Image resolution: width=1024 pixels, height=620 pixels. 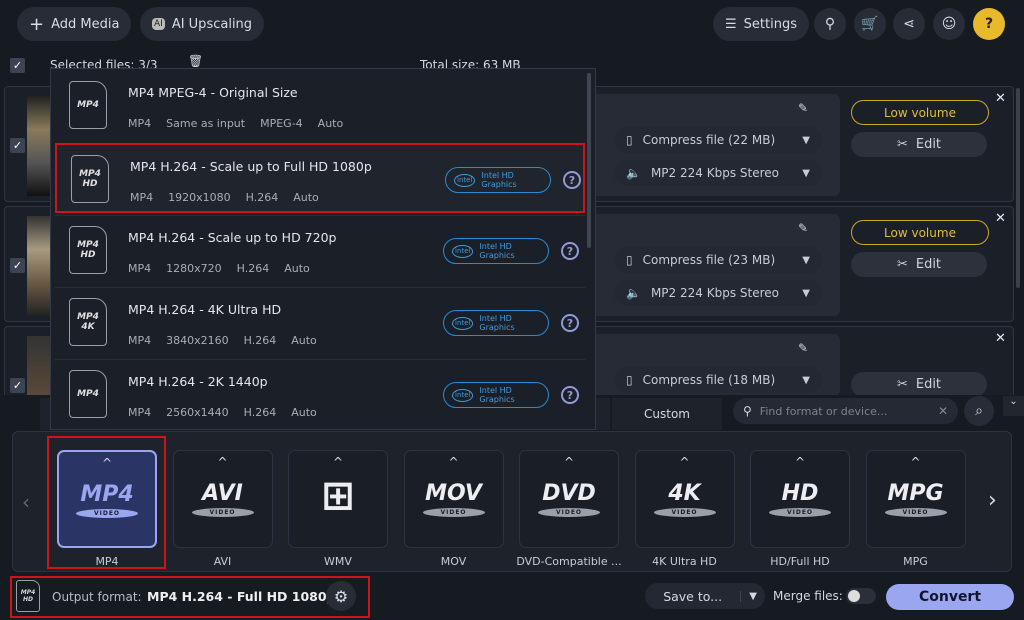 What do you see at coordinates (718, 140) in the screenshot?
I see `compress-select: ▯ Compress file (22 MB) ▼` at bounding box center [718, 140].